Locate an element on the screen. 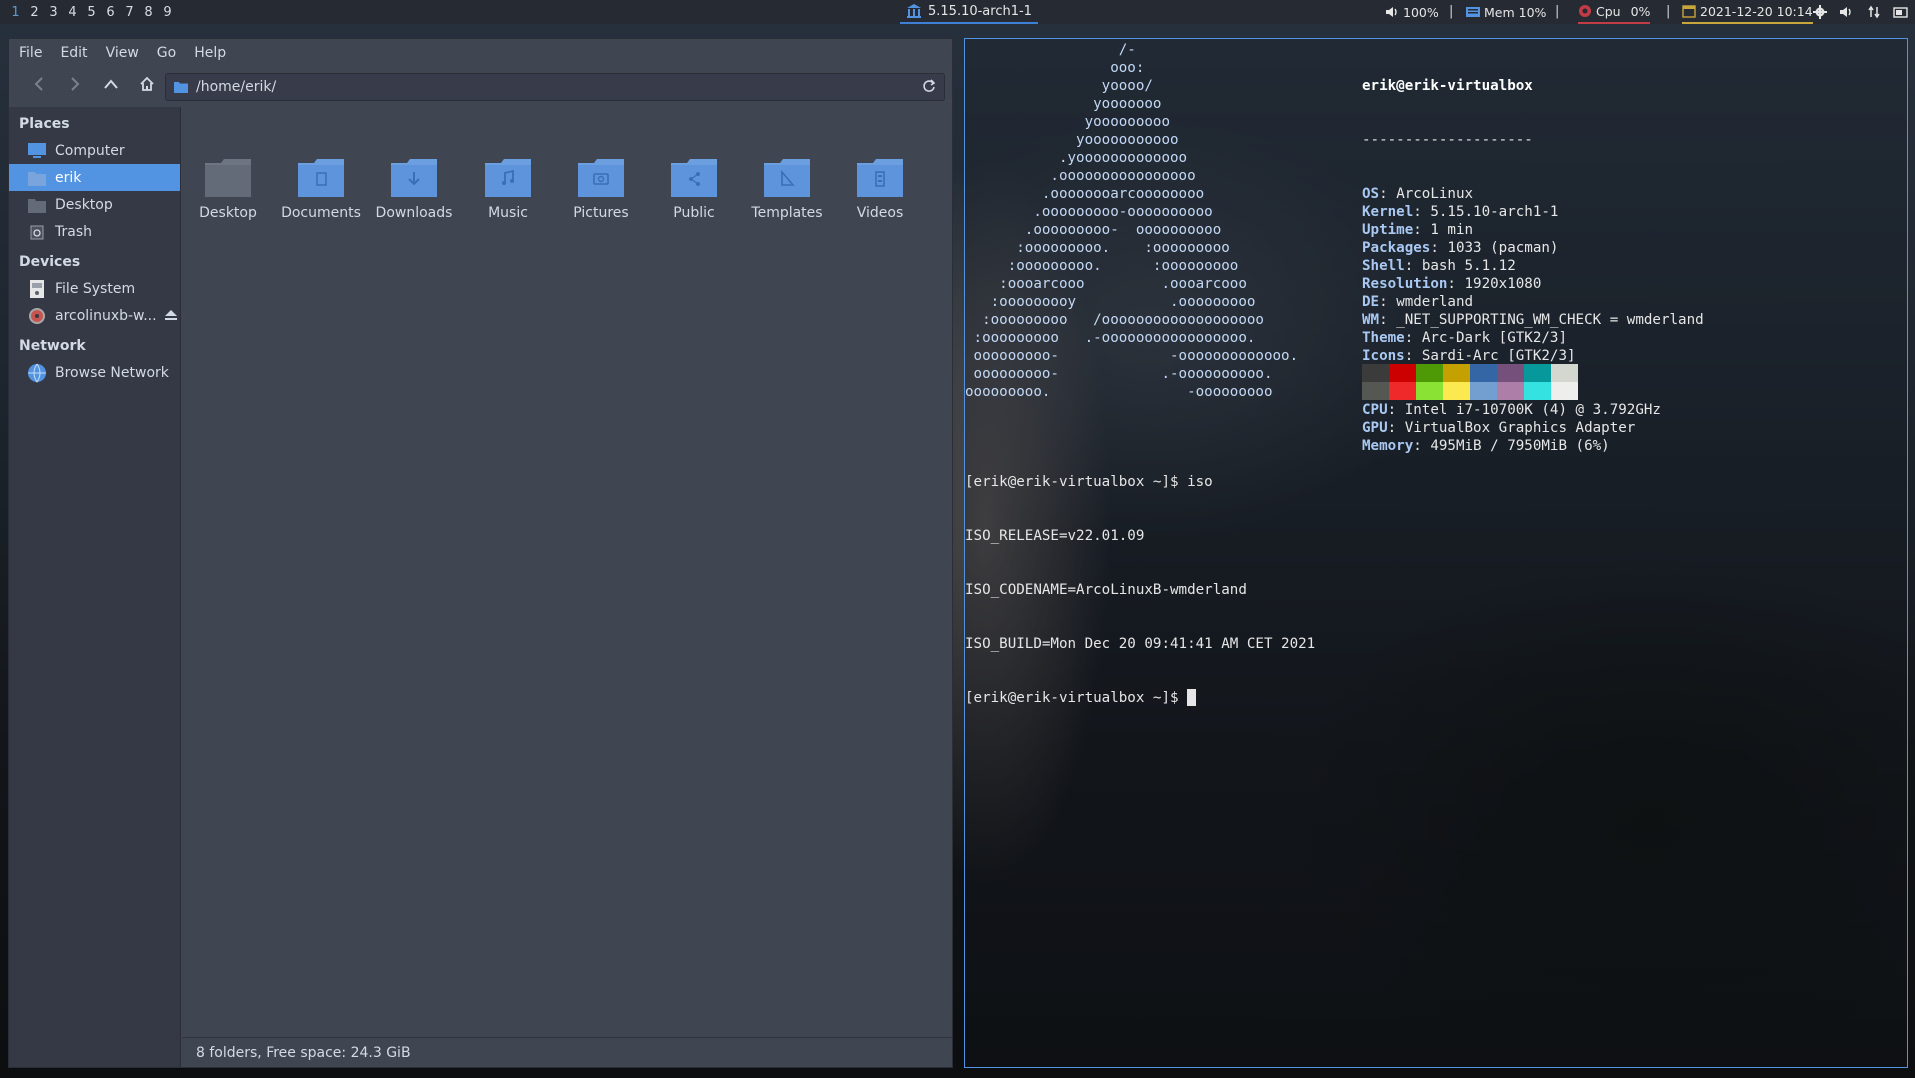 The image size is (1915, 1078). menu-edit: Edit is located at coordinates (73, 53).